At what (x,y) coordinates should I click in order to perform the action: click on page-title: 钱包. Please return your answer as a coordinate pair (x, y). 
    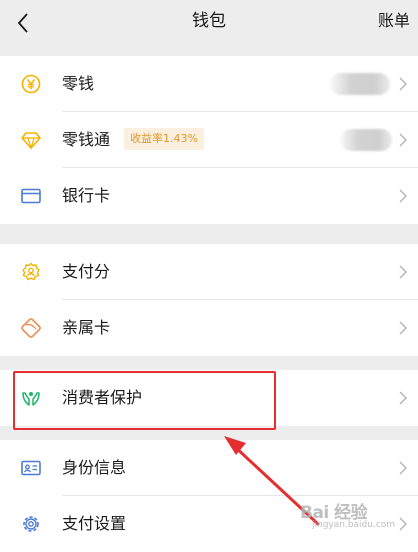
    Looking at the image, I should click on (209, 21).